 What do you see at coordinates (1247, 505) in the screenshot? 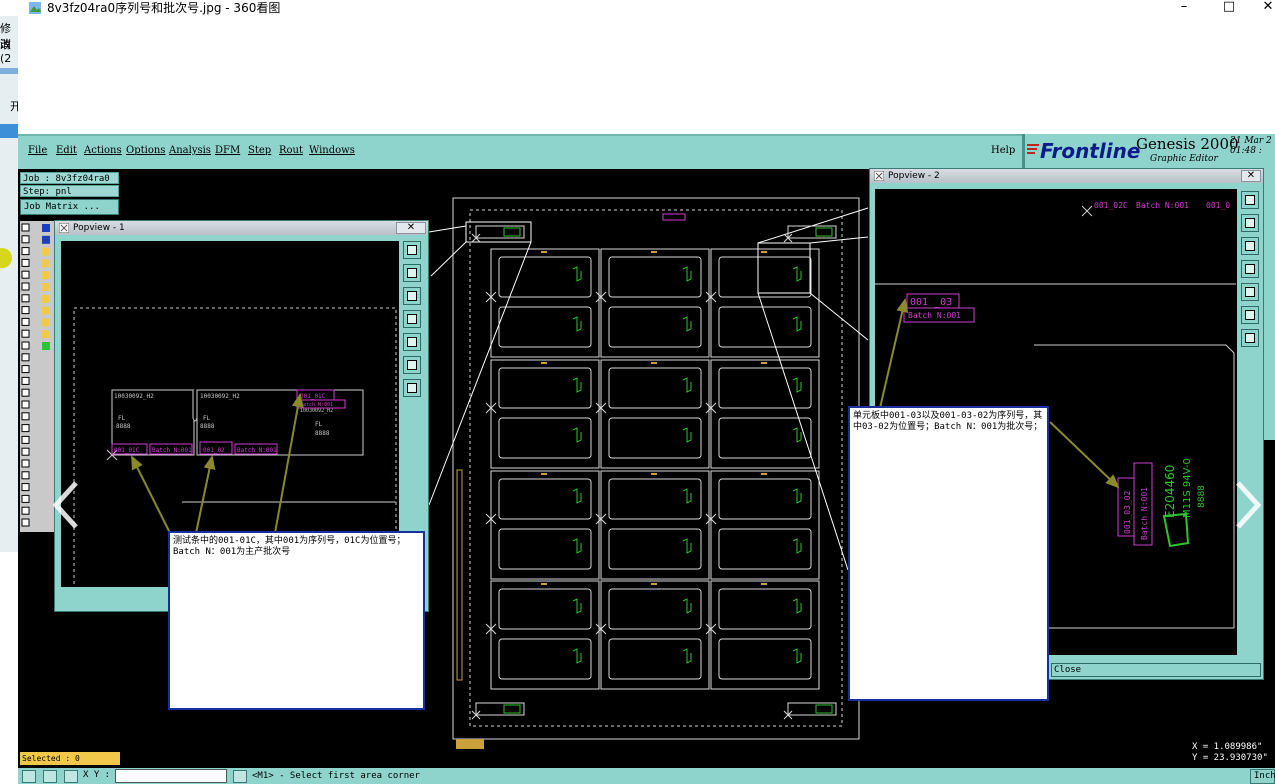
I see `next-image-arrow-icon` at bounding box center [1247, 505].